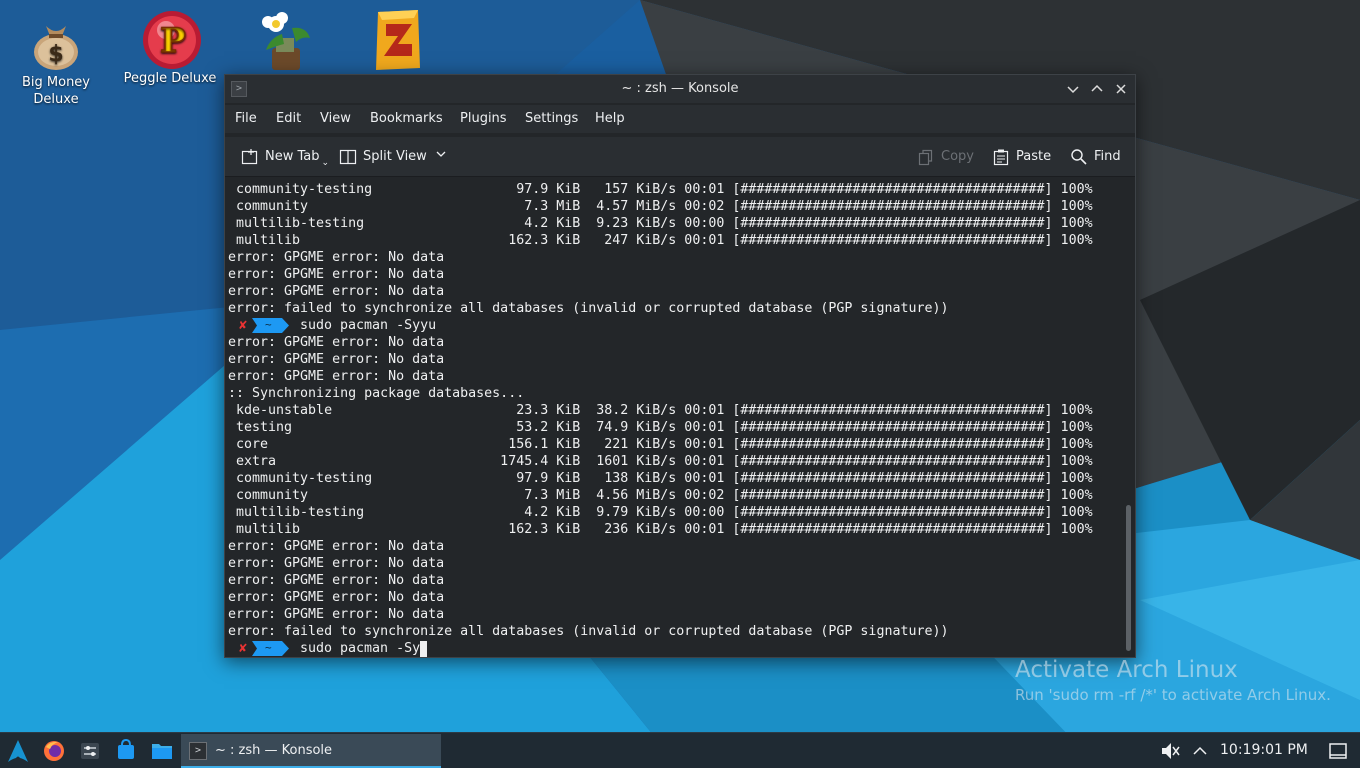  What do you see at coordinates (483, 118) in the screenshot?
I see `menu-plugins: Plugins` at bounding box center [483, 118].